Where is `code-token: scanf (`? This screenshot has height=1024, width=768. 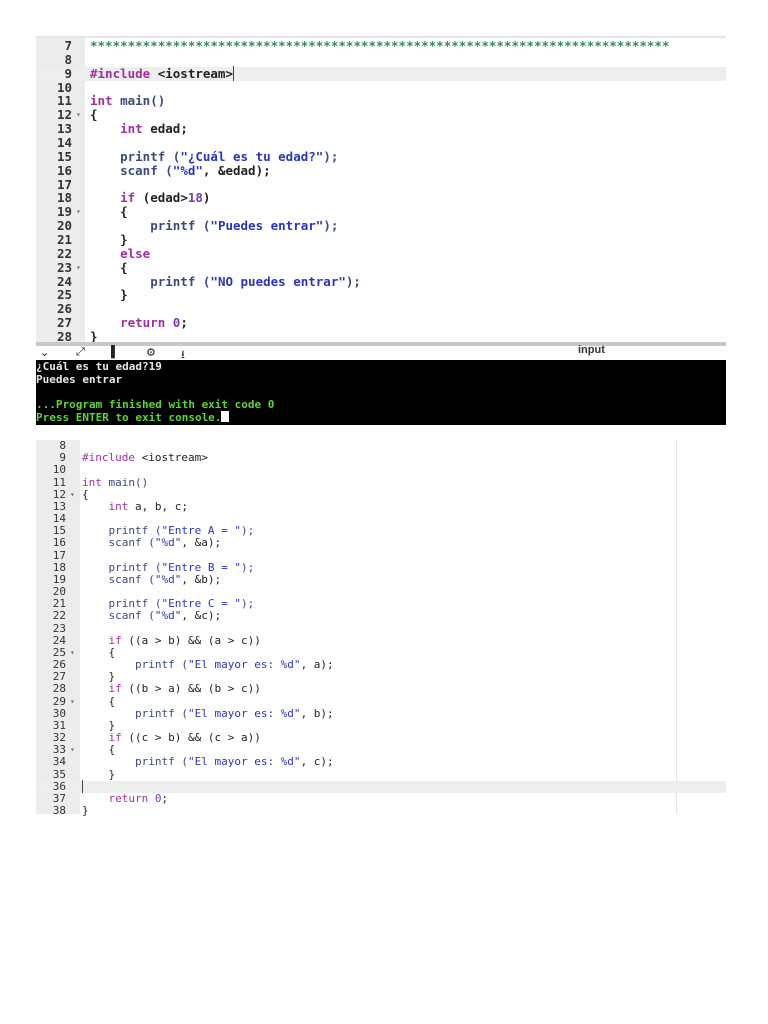
code-token: scanf ( is located at coordinates (118, 579).